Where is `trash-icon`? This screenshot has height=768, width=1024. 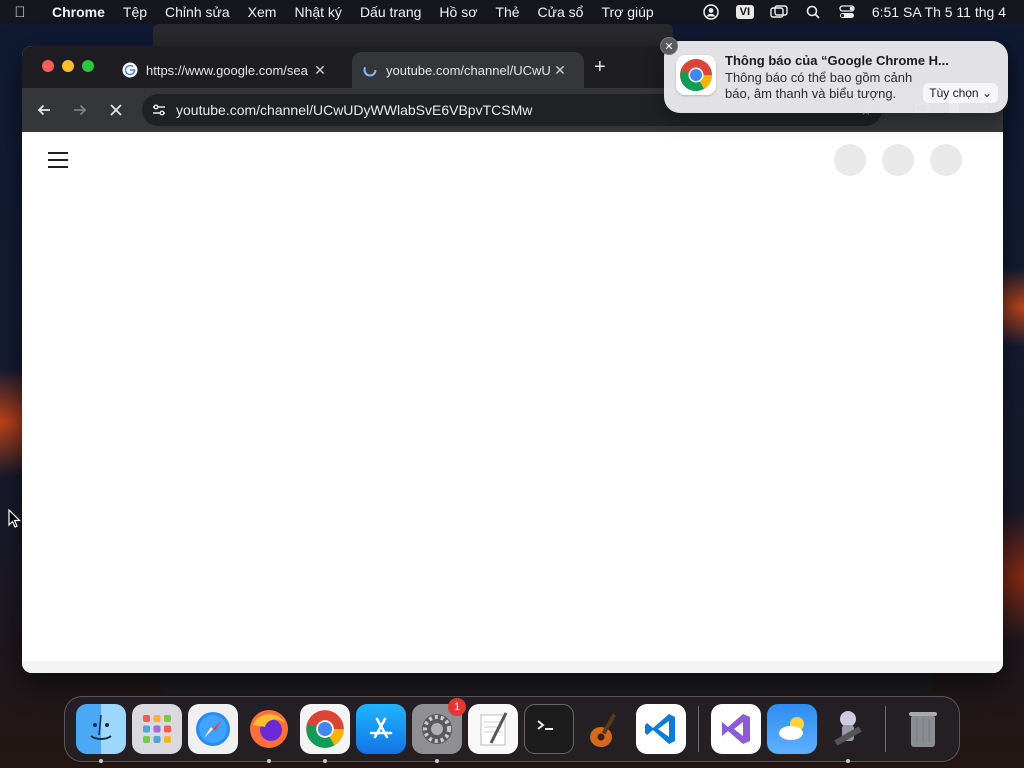
trash-icon is located at coordinates (923, 729).